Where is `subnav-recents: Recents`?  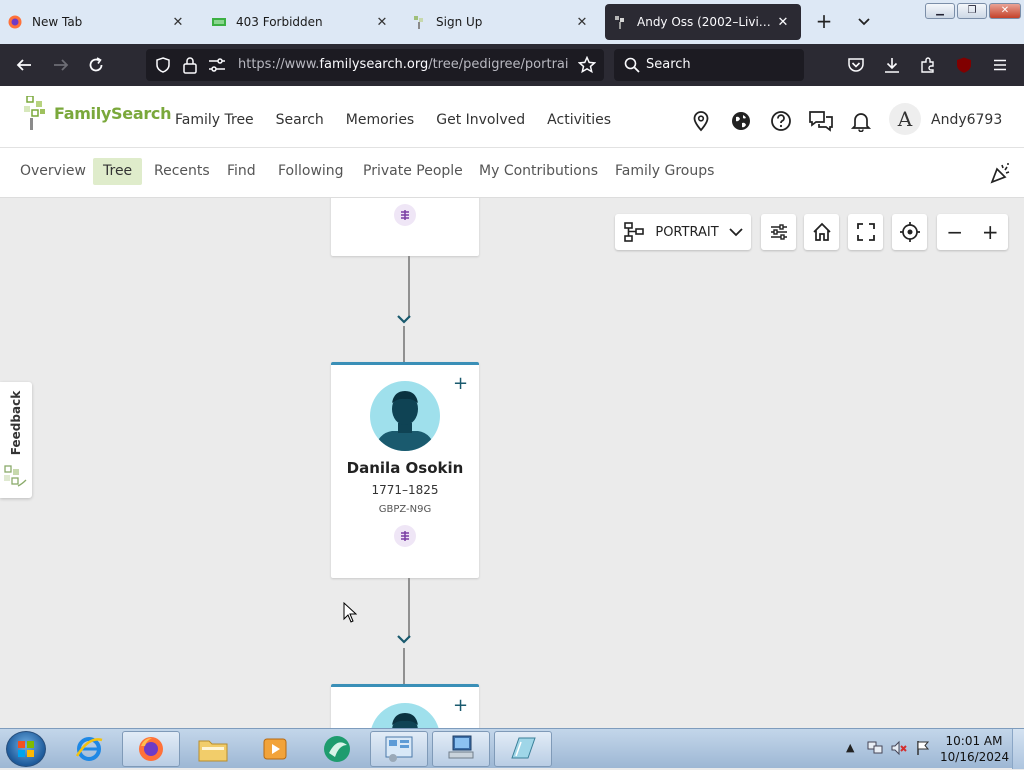
subnav-recents: Recents is located at coordinates (182, 171).